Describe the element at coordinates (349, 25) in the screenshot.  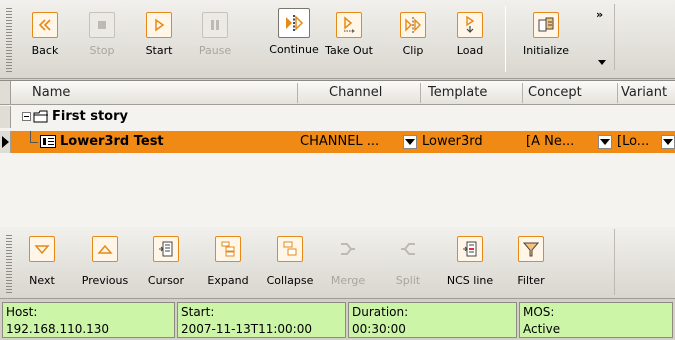
I see `take-out-icon` at that location.